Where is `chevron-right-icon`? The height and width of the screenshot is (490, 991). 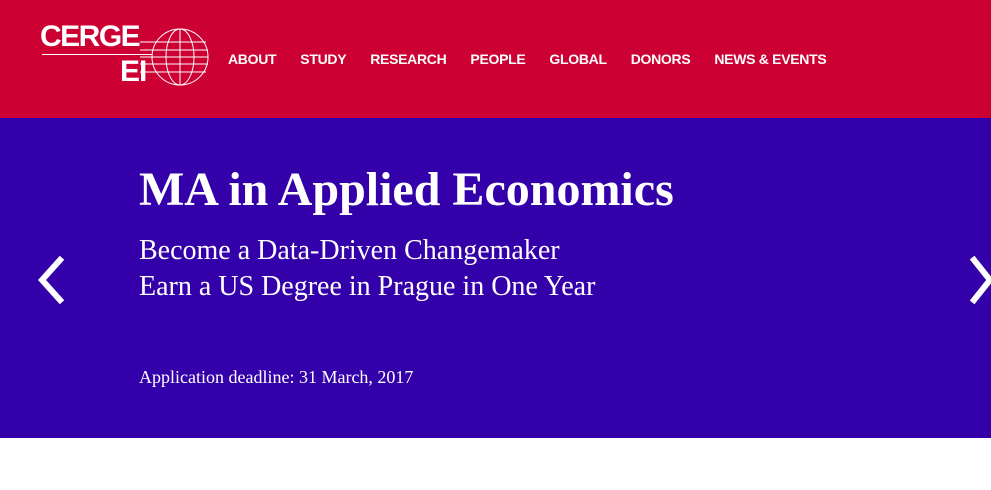
chevron-right-icon is located at coordinates (980, 280).